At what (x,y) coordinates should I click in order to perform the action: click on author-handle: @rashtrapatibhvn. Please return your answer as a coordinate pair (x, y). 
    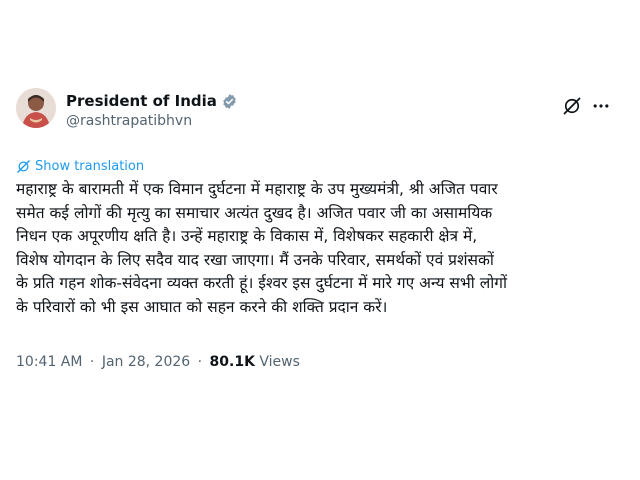
    Looking at the image, I should click on (152, 121).